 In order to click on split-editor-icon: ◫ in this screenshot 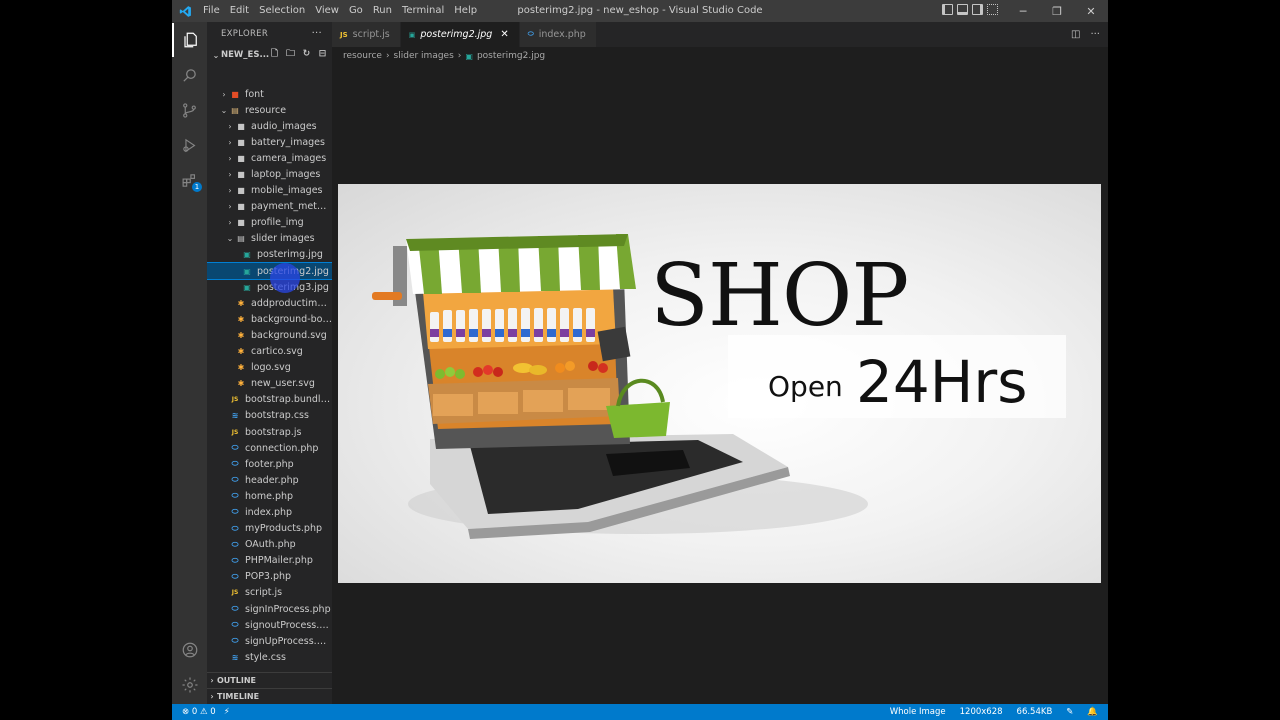, I will do `click(1075, 34)`.